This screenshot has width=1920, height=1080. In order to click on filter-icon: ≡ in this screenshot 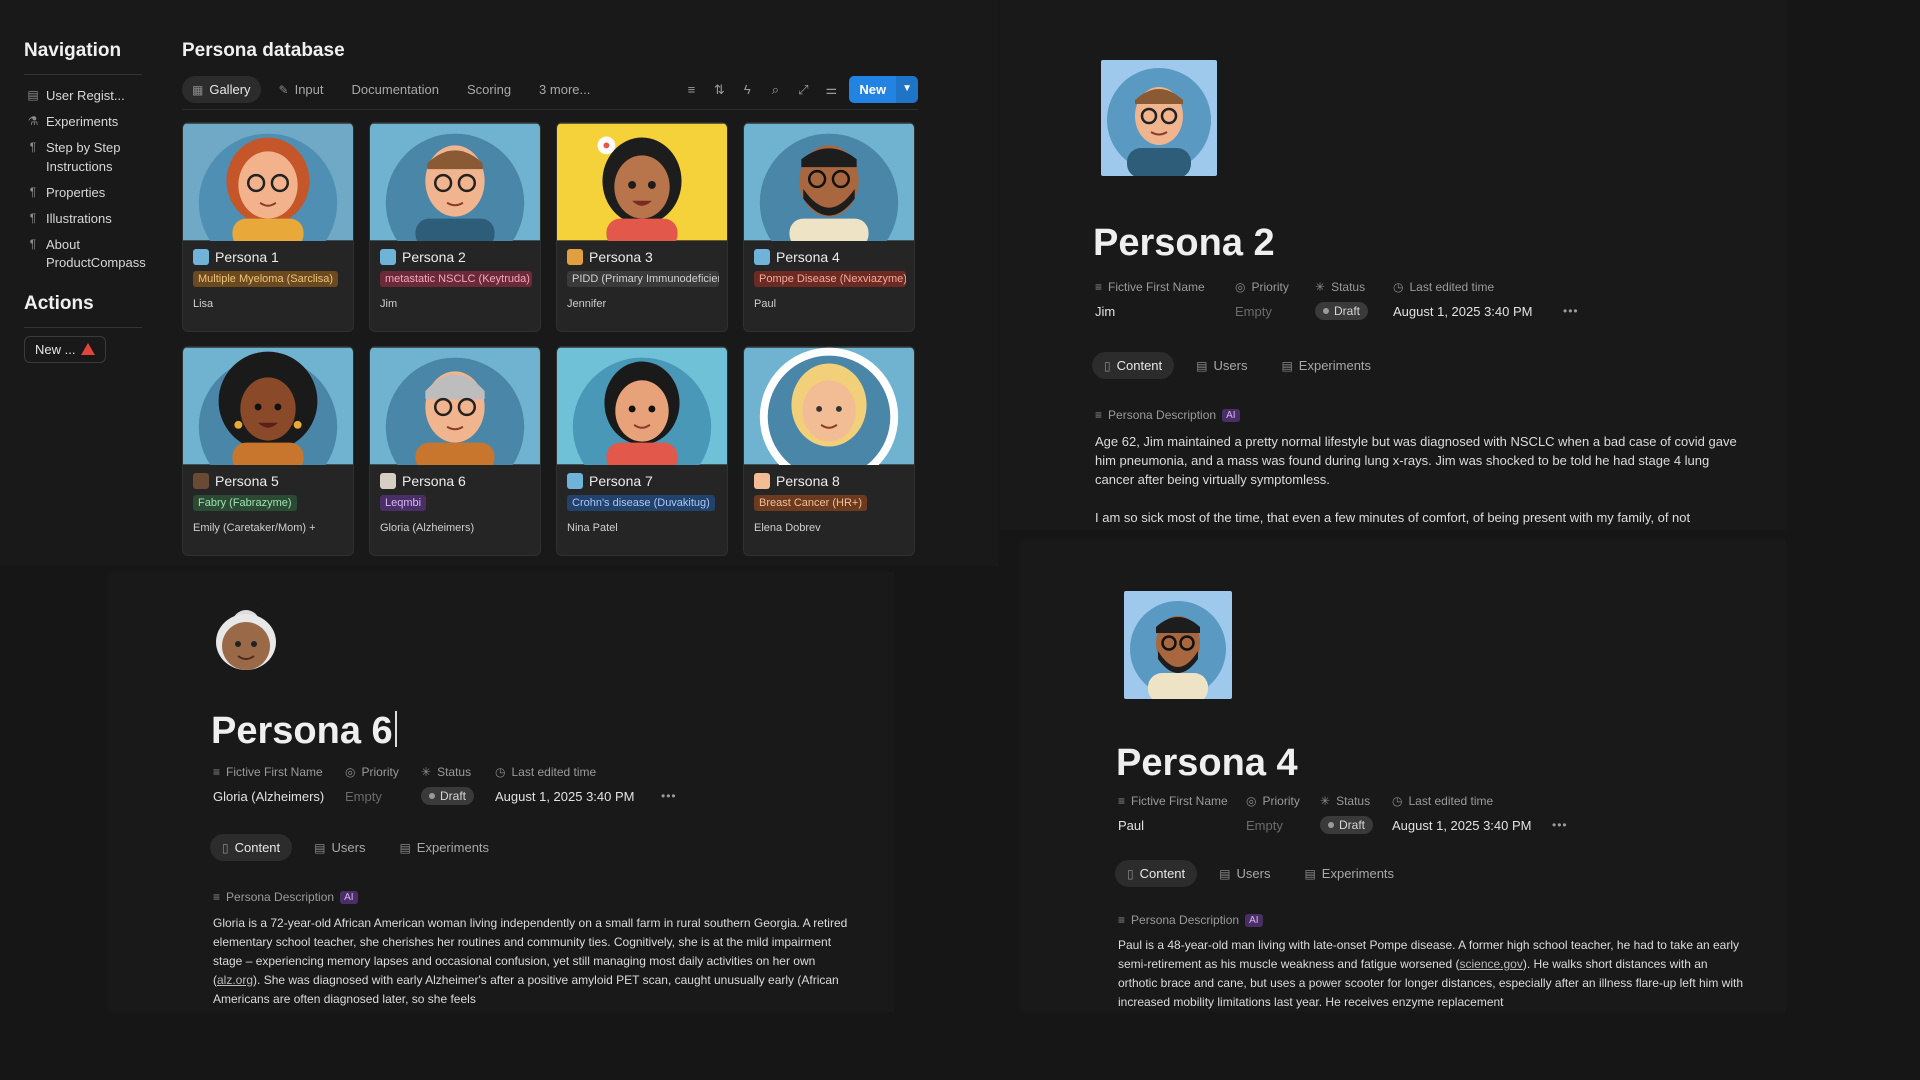, I will do `click(691, 89)`.